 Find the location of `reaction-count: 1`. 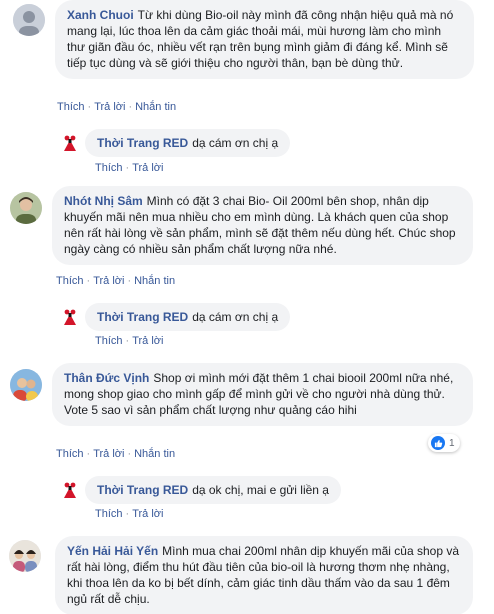

reaction-count: 1 is located at coordinates (452, 443).